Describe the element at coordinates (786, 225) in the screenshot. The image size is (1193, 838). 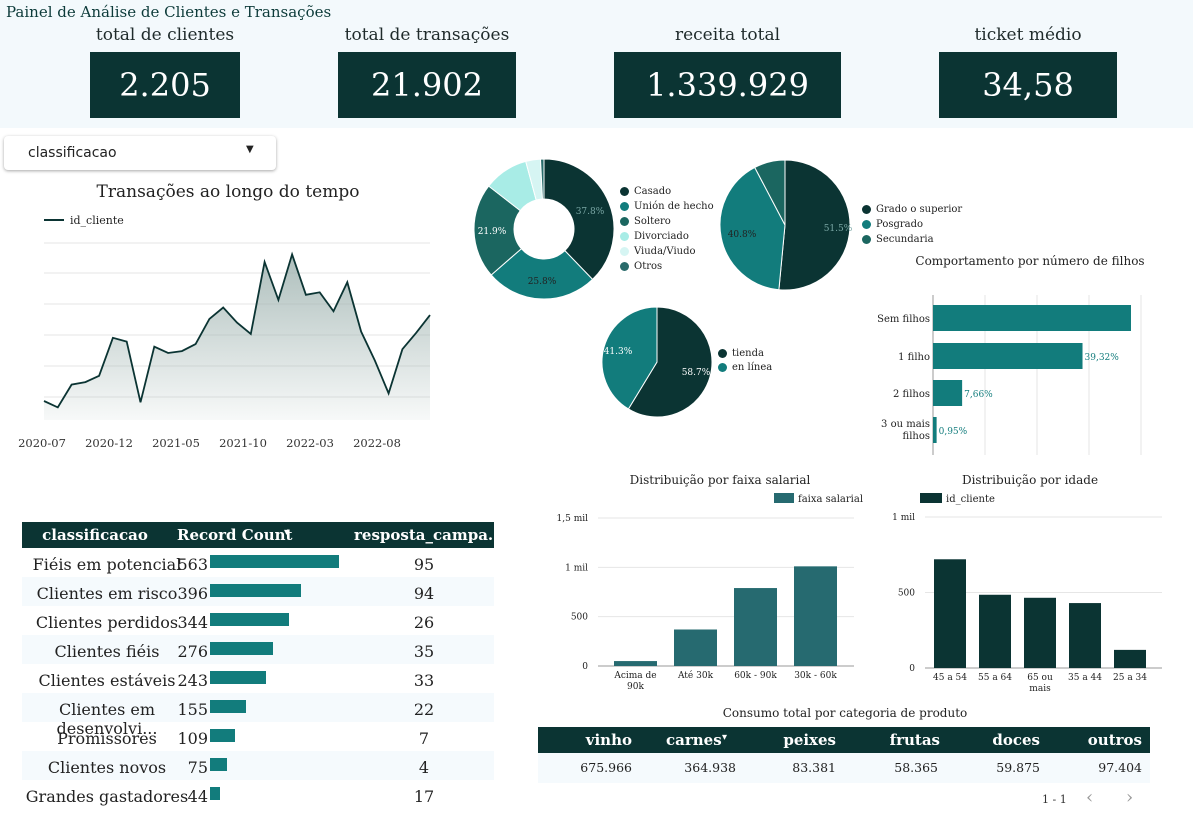
I see `education-pie-chart: 51.5% 40.8%` at that location.